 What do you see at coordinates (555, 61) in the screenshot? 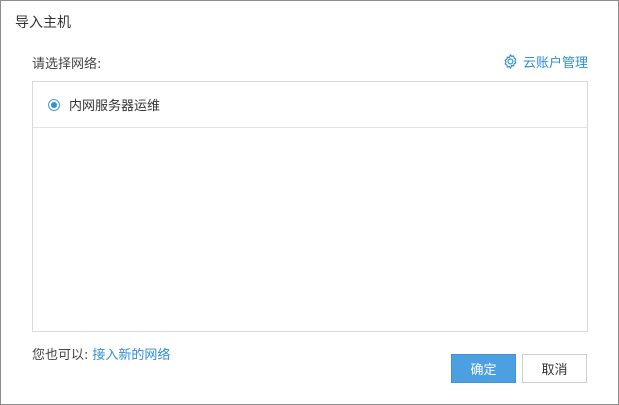
I see `cloud-account-link-label: 云账户管理` at bounding box center [555, 61].